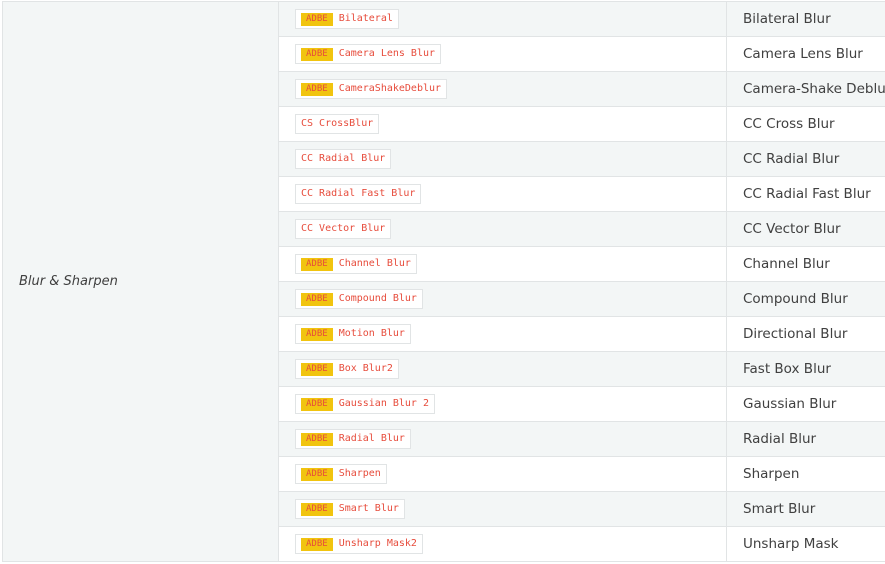 The width and height of the screenshot is (885, 564). Describe the element at coordinates (502, 334) in the screenshot. I see `match-name-cell: ADBE Motion Blur` at that location.